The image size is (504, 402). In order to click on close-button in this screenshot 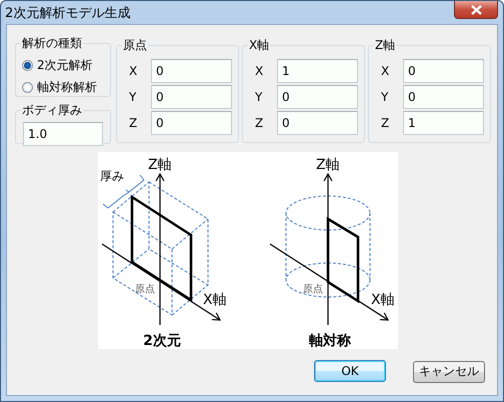, I will do `click(476, 10)`.